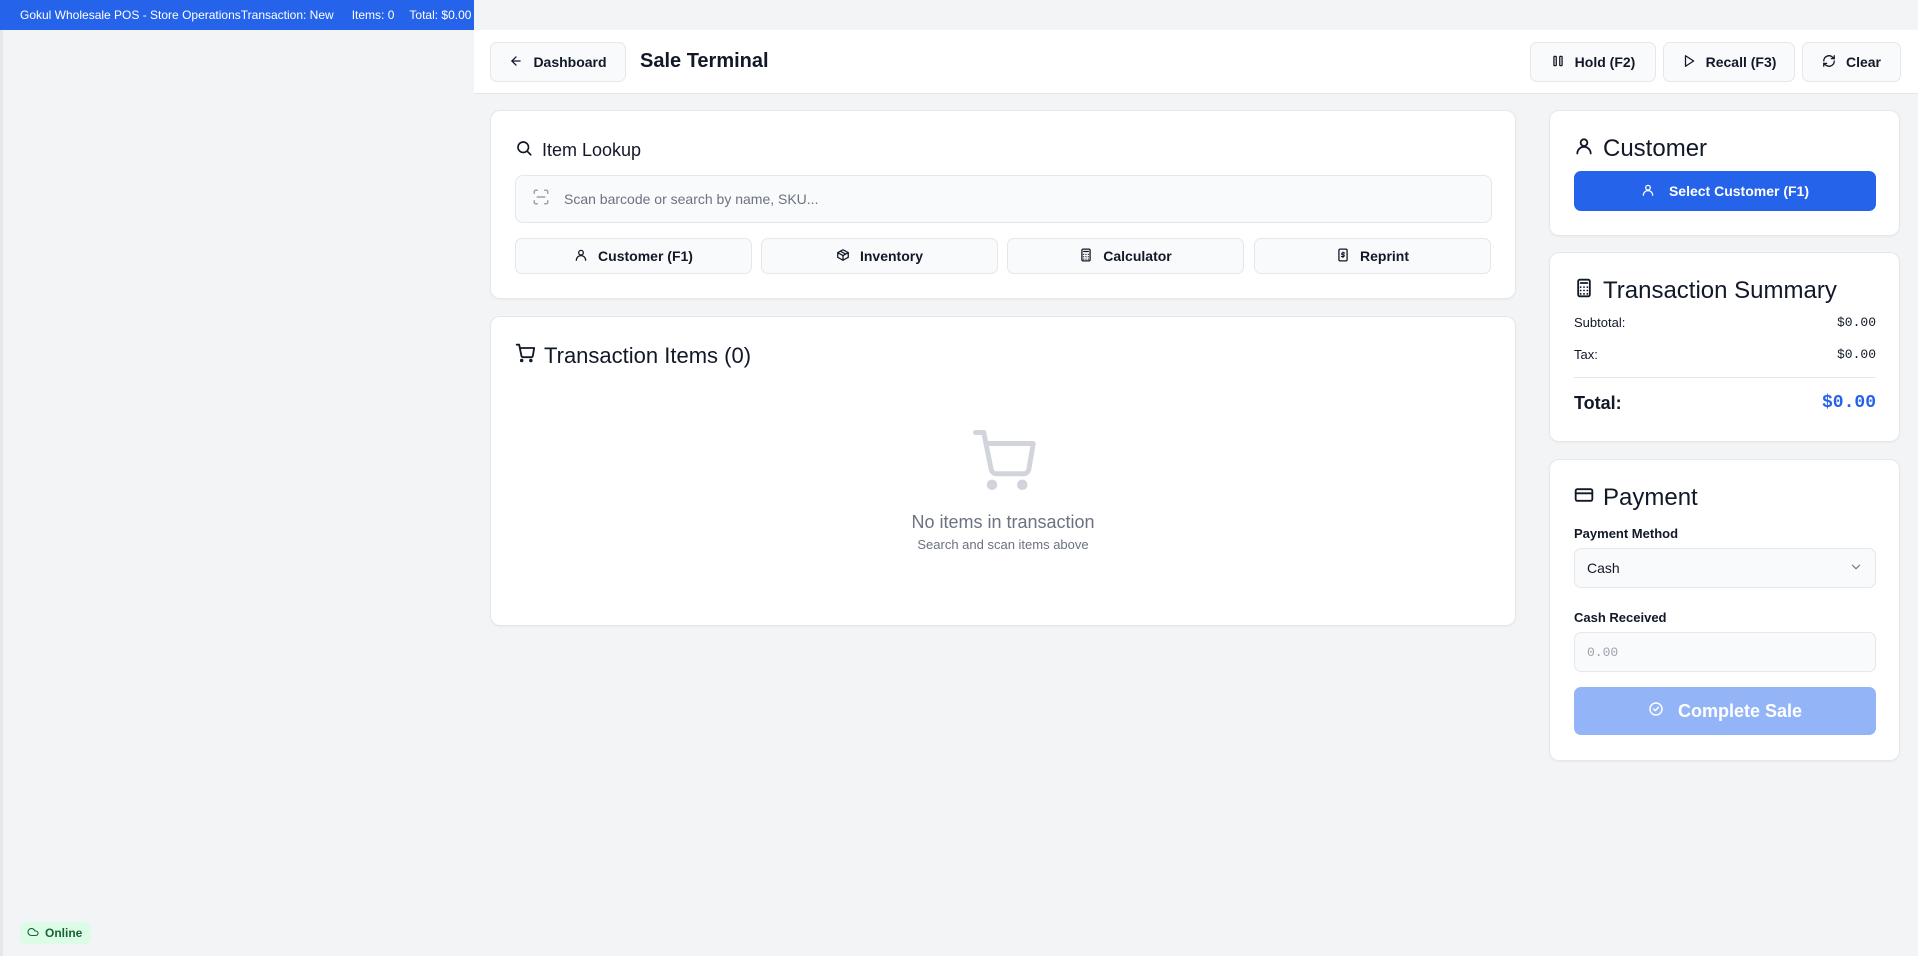 Image resolution: width=1918 pixels, height=956 pixels. Describe the element at coordinates (704, 61) in the screenshot. I see `page-title: Sale Terminal` at that location.